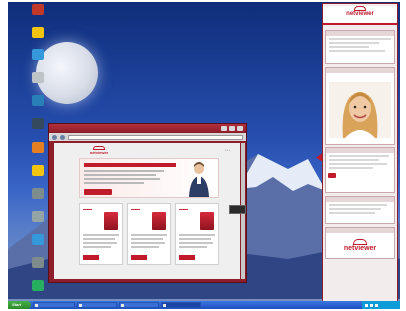 This screenshot has height=311, width=406. What do you see at coordinates (130, 165) in the screenshot?
I see `hero-headline` at bounding box center [130, 165].